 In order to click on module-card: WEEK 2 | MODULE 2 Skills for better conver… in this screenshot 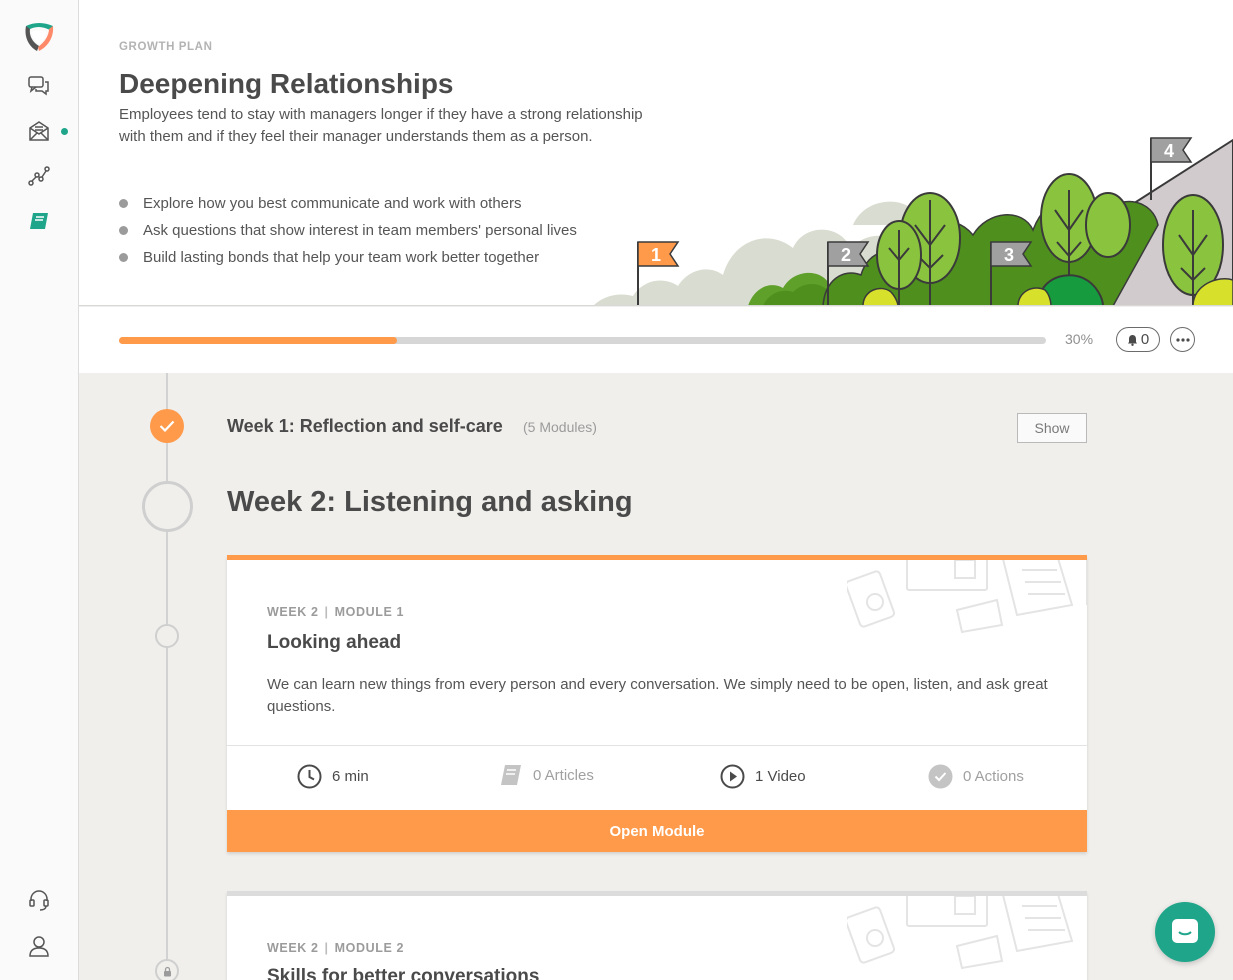, I will do `click(657, 935)`.